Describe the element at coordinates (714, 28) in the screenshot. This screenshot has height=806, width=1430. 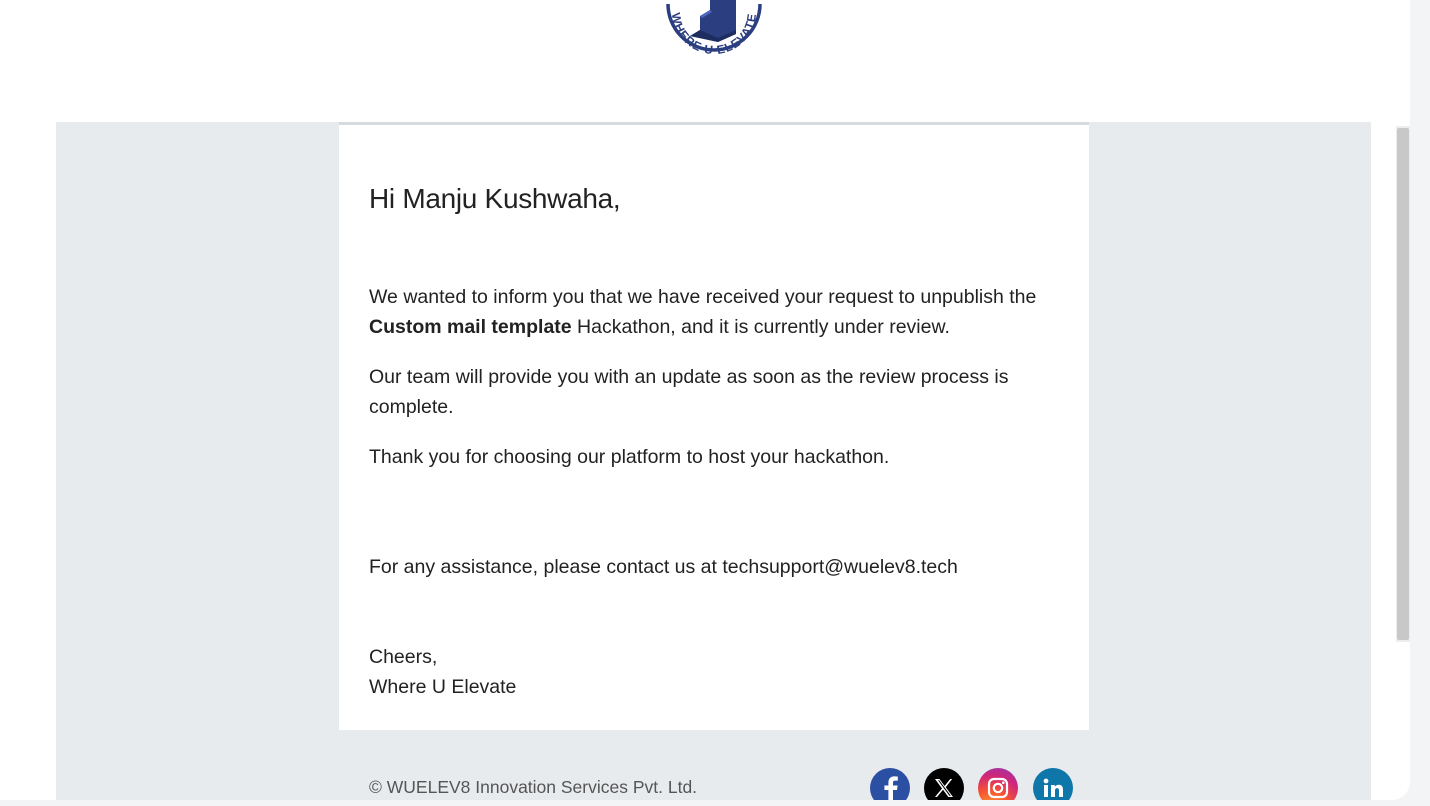
I see `wuelev8-logo: WHERE U ELEVATE` at that location.